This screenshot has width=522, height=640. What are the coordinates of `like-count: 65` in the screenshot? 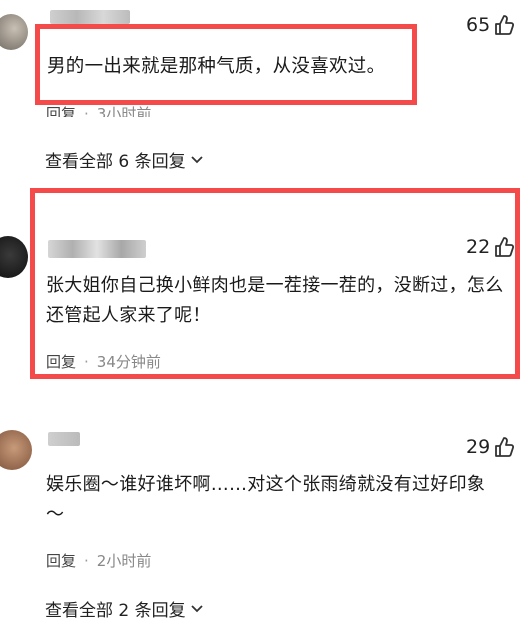 It's located at (478, 25).